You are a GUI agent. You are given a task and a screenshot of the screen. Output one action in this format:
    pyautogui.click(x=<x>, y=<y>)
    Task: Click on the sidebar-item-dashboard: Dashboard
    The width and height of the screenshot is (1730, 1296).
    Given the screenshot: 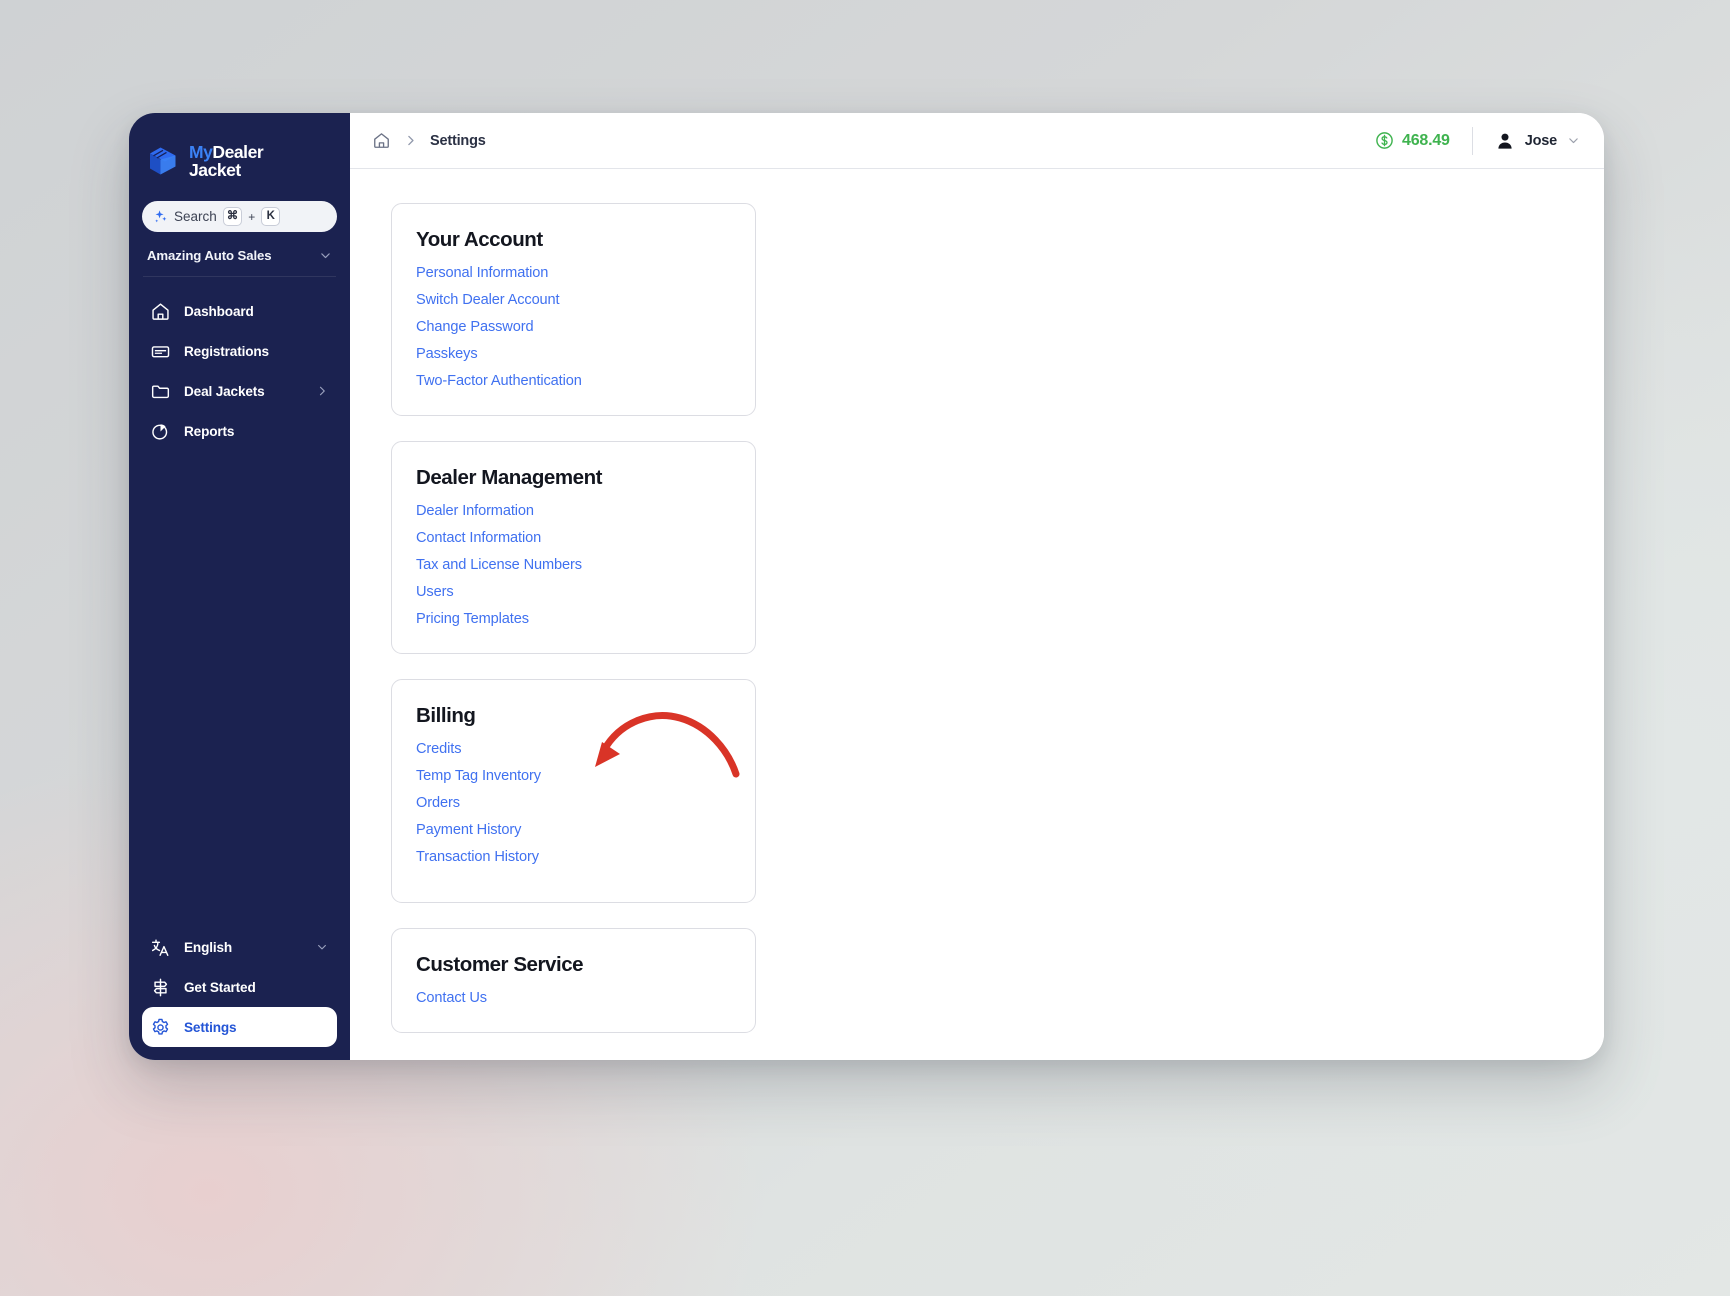 What is the action you would take?
    pyautogui.click(x=239, y=311)
    